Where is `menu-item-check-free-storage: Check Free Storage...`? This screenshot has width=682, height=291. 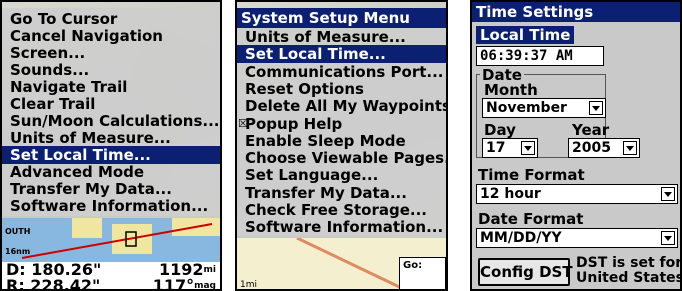 menu-item-check-free-storage: Check Free Storage... is located at coordinates (341, 210).